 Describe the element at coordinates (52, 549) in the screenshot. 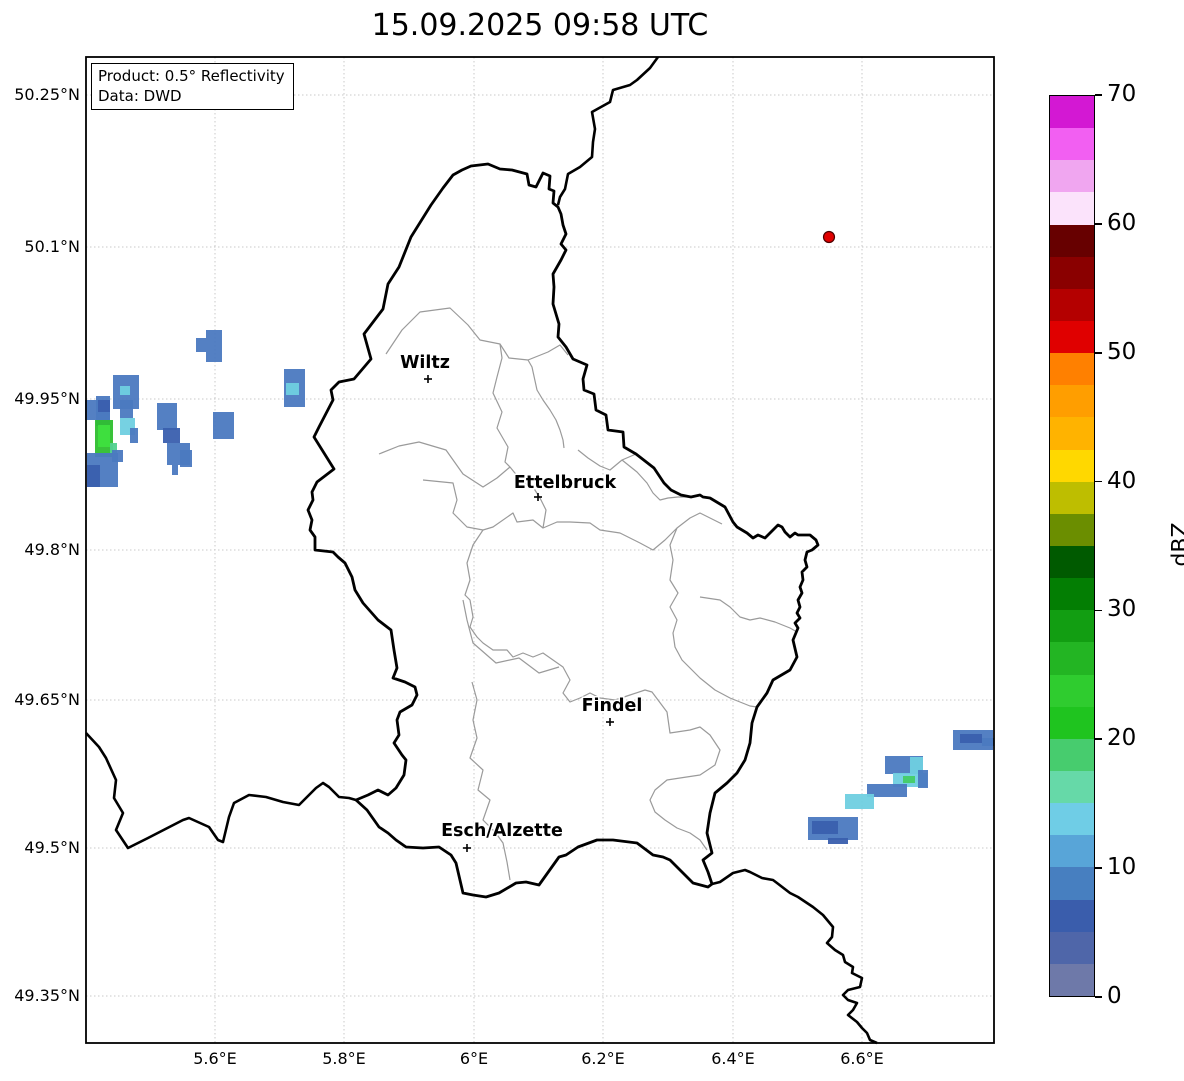

I see `latitude-tick-label: 49.8°N` at that location.